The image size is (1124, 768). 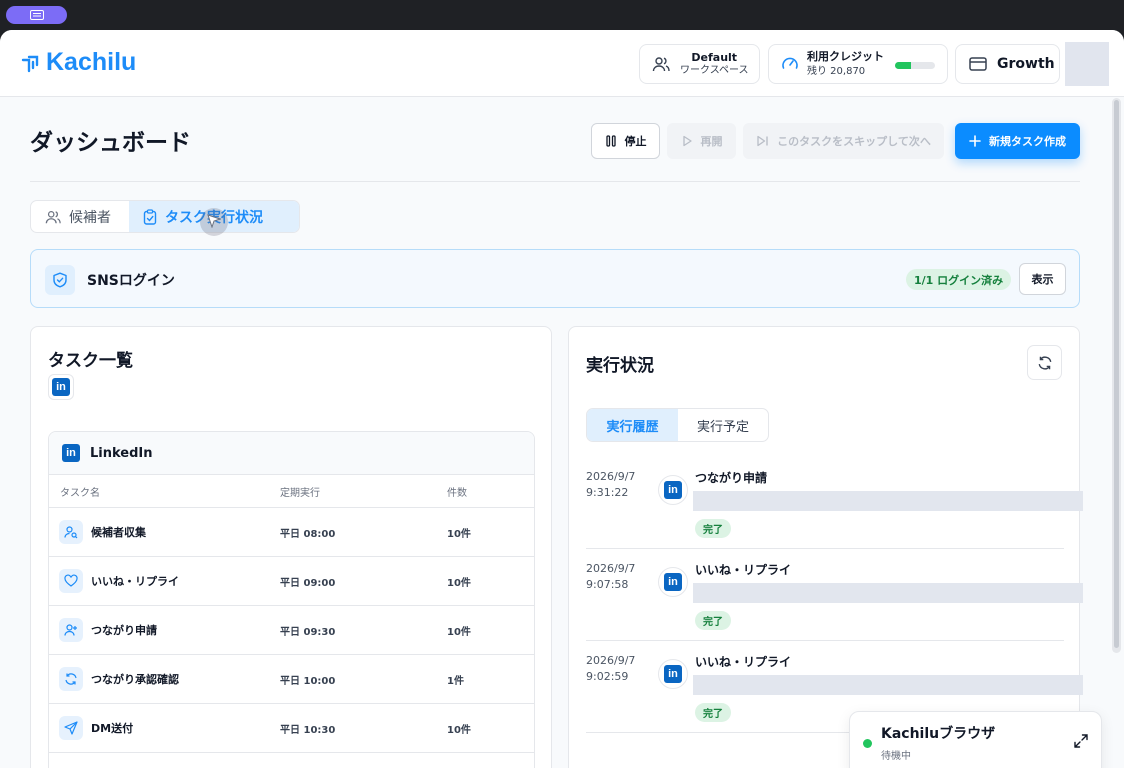 I want to click on column-header-schedule: 定期実行, so click(x=300, y=493).